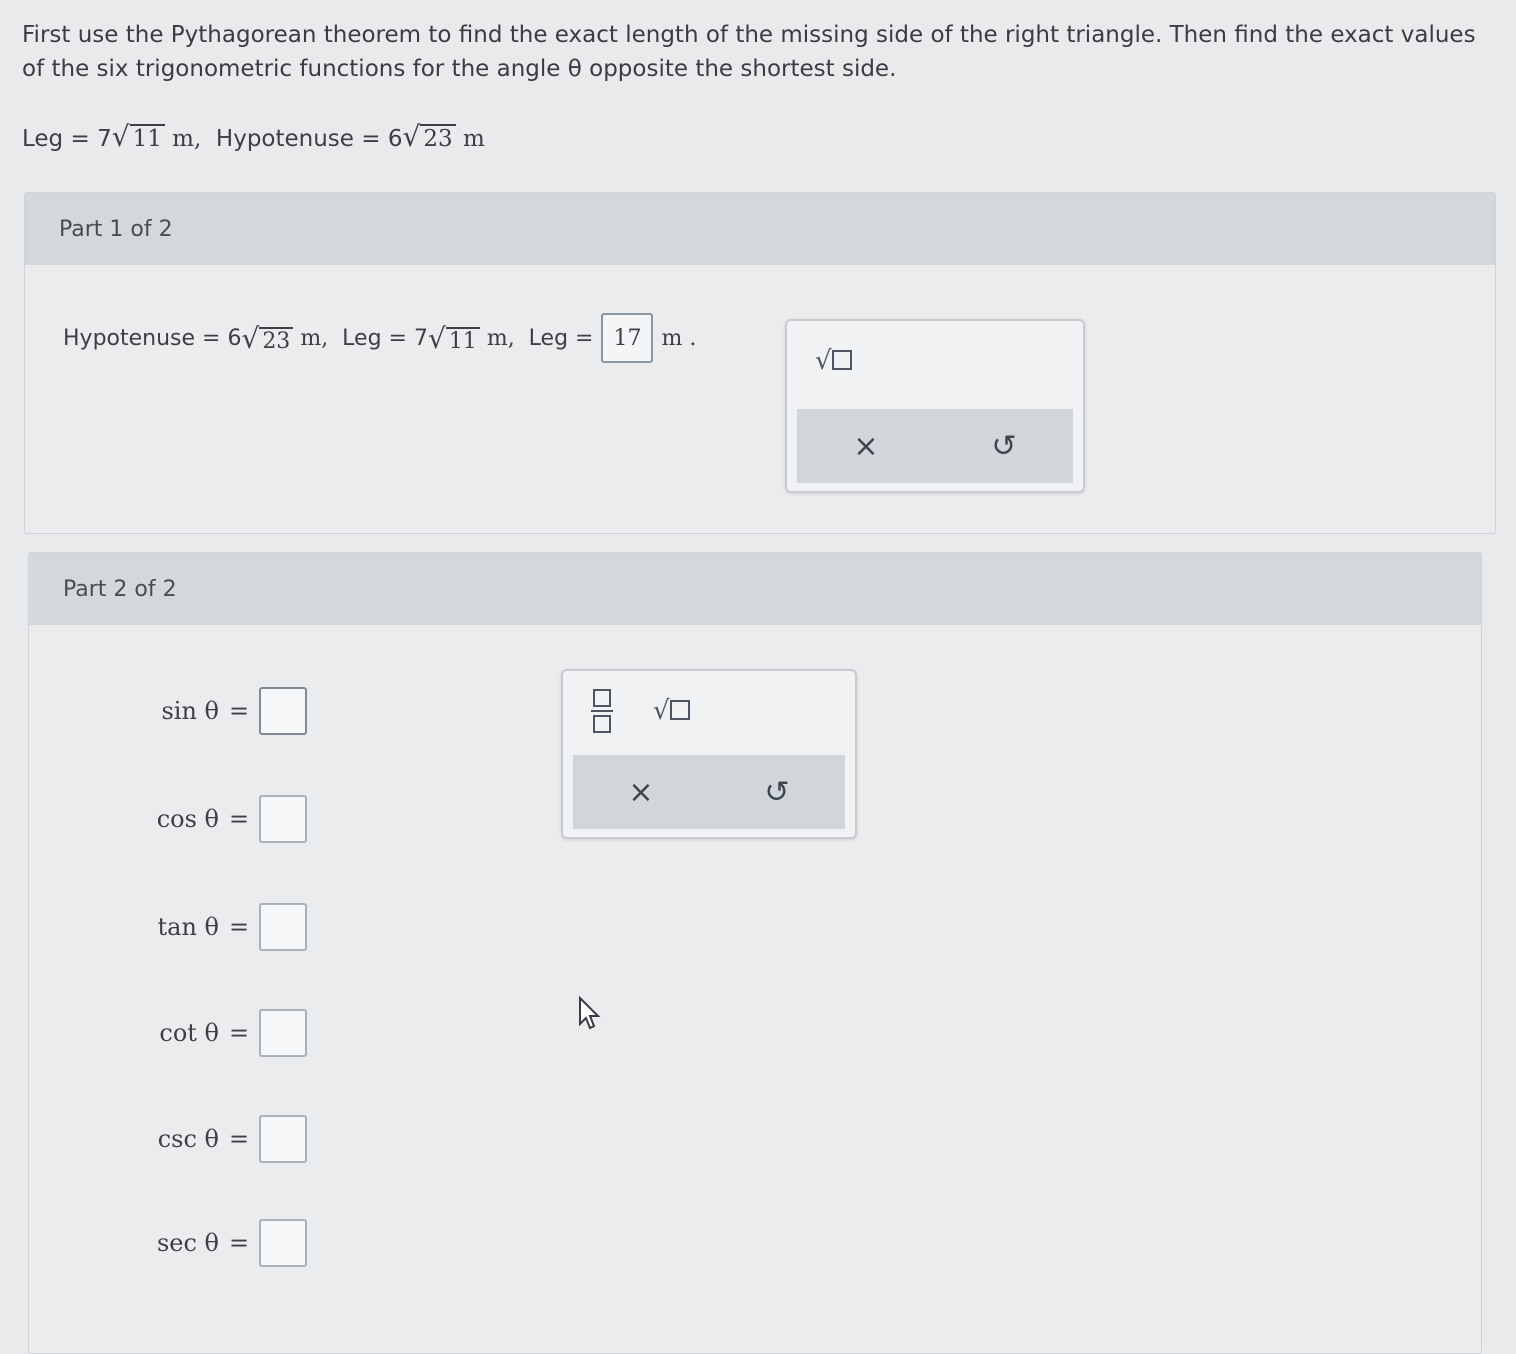 The width and height of the screenshot is (1516, 1354). Describe the element at coordinates (454, 338) in the screenshot. I see `part1-leg1-radical: √ 11` at that location.